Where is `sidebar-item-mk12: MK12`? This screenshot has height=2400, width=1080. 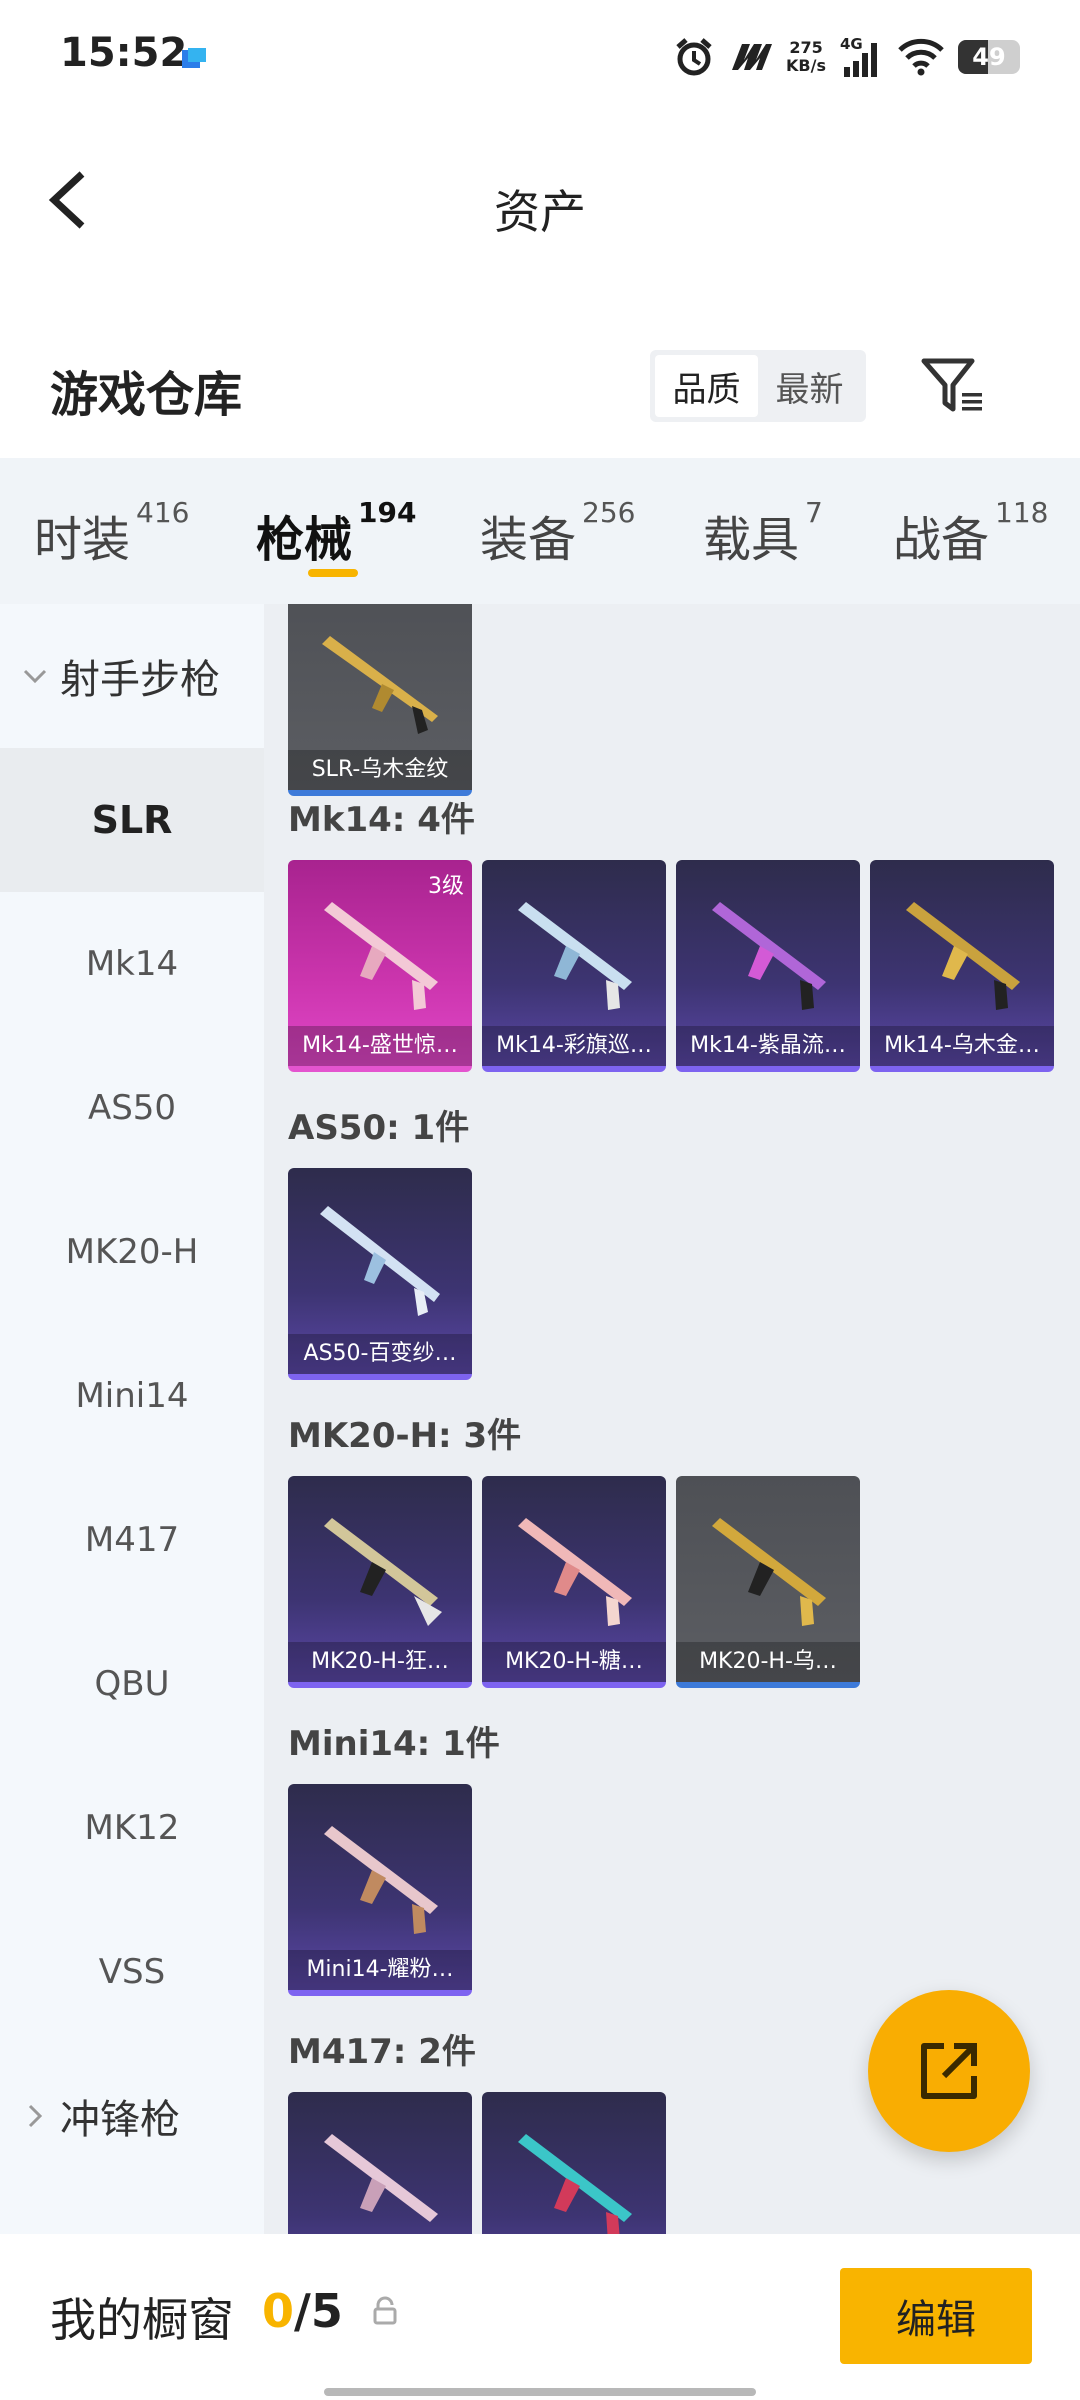
sidebar-item-mk12: MK12 is located at coordinates (132, 1828).